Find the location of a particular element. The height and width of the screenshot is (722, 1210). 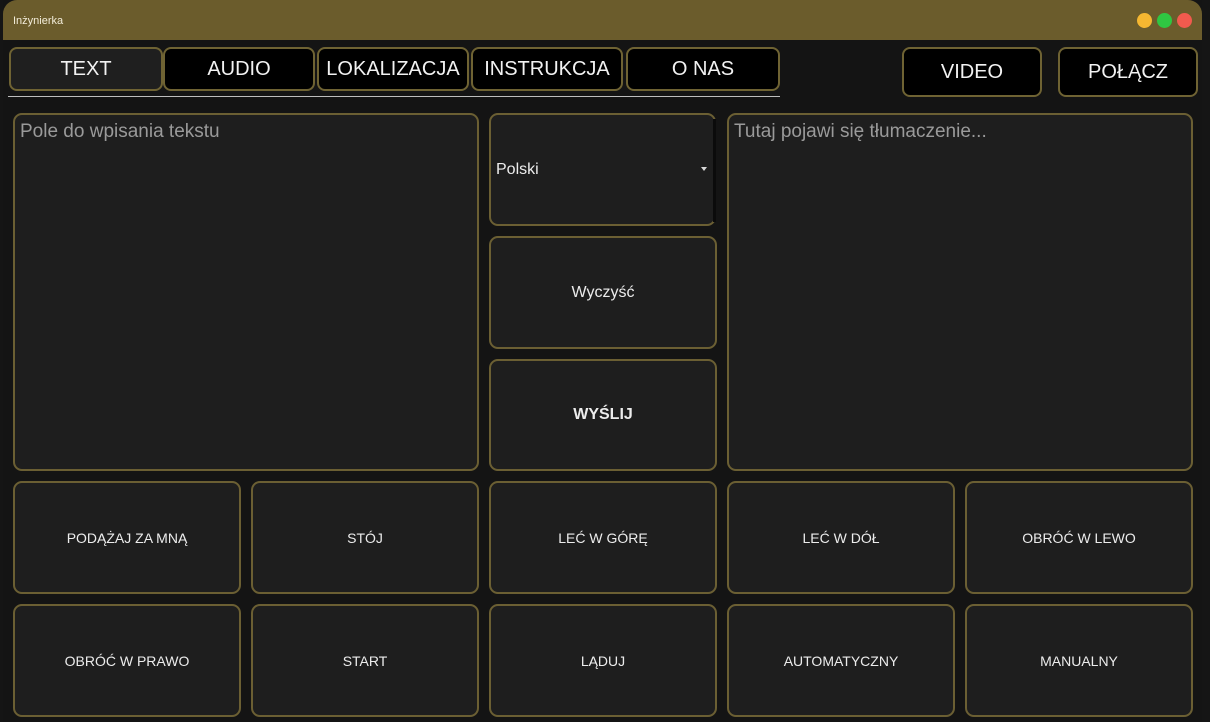

language-select: Polski is located at coordinates (602, 169).